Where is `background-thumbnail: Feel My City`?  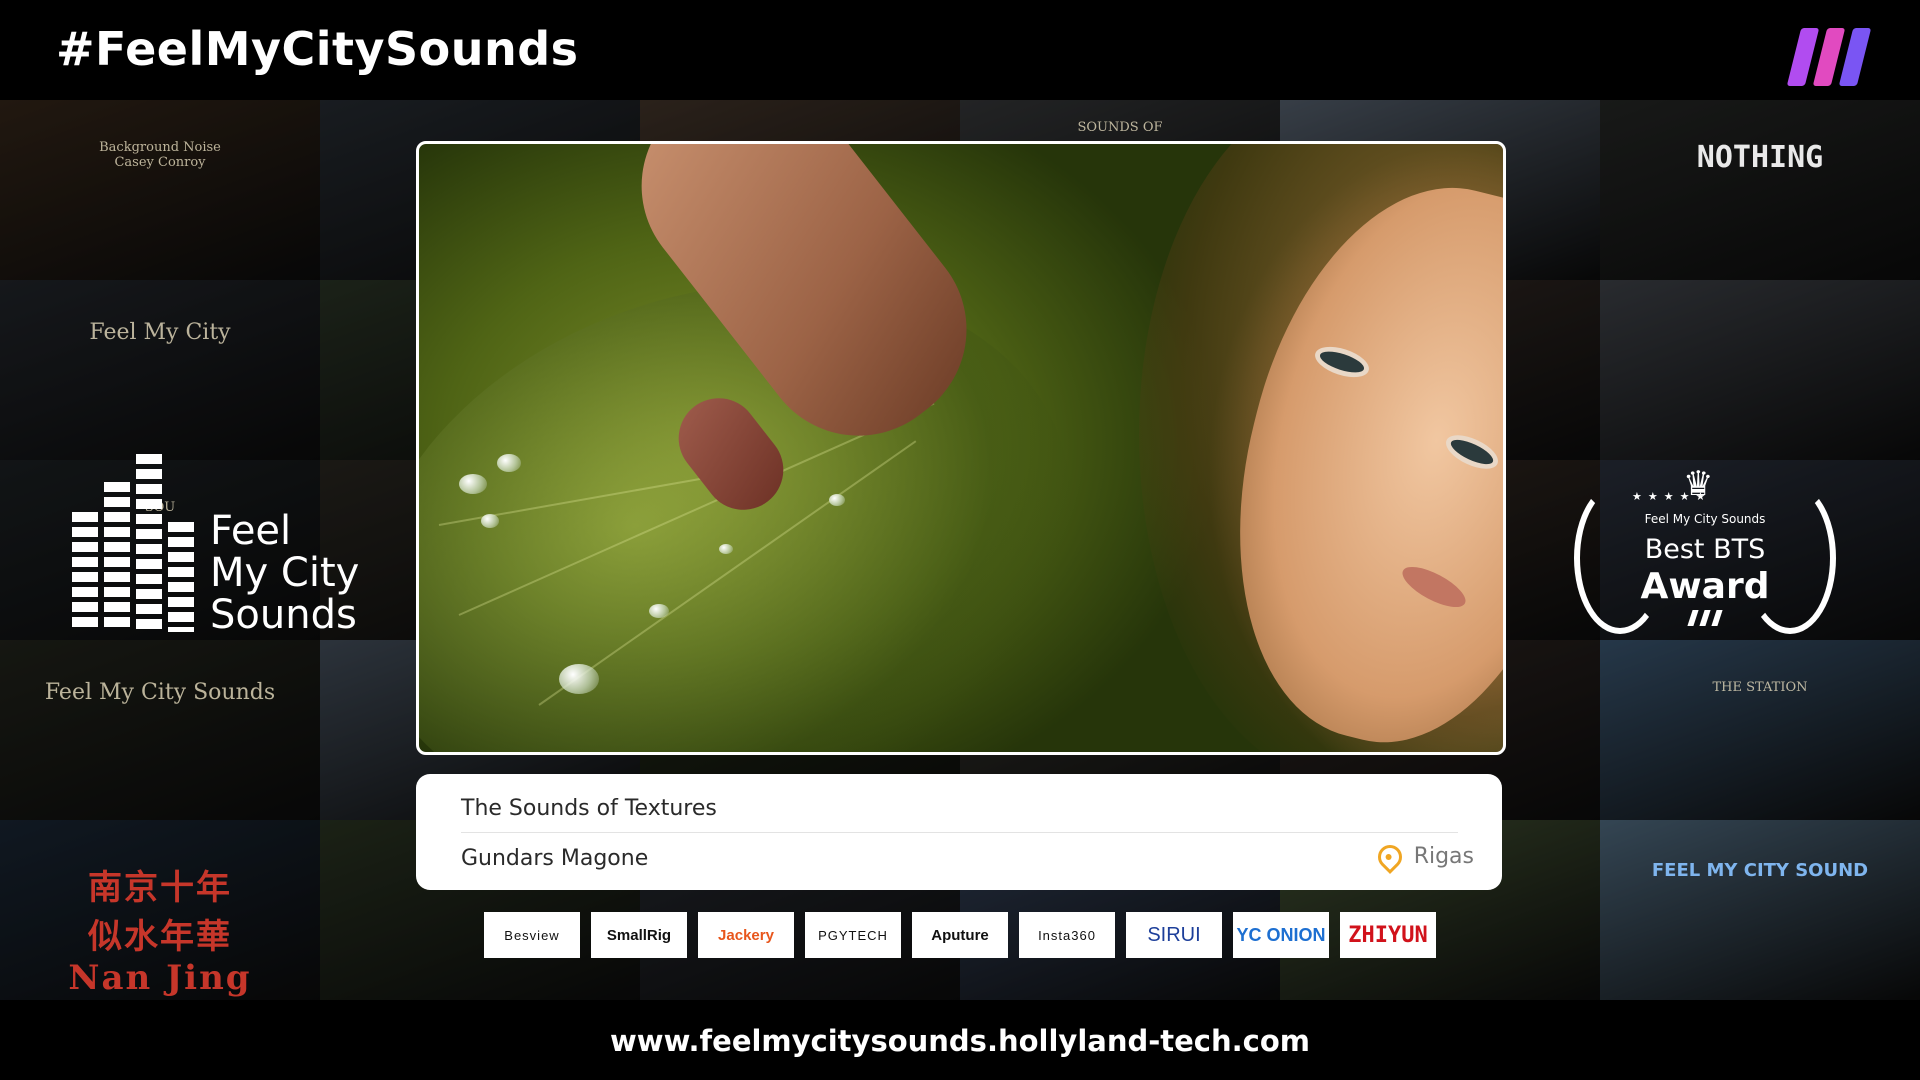 background-thumbnail: Feel My City is located at coordinates (160, 370).